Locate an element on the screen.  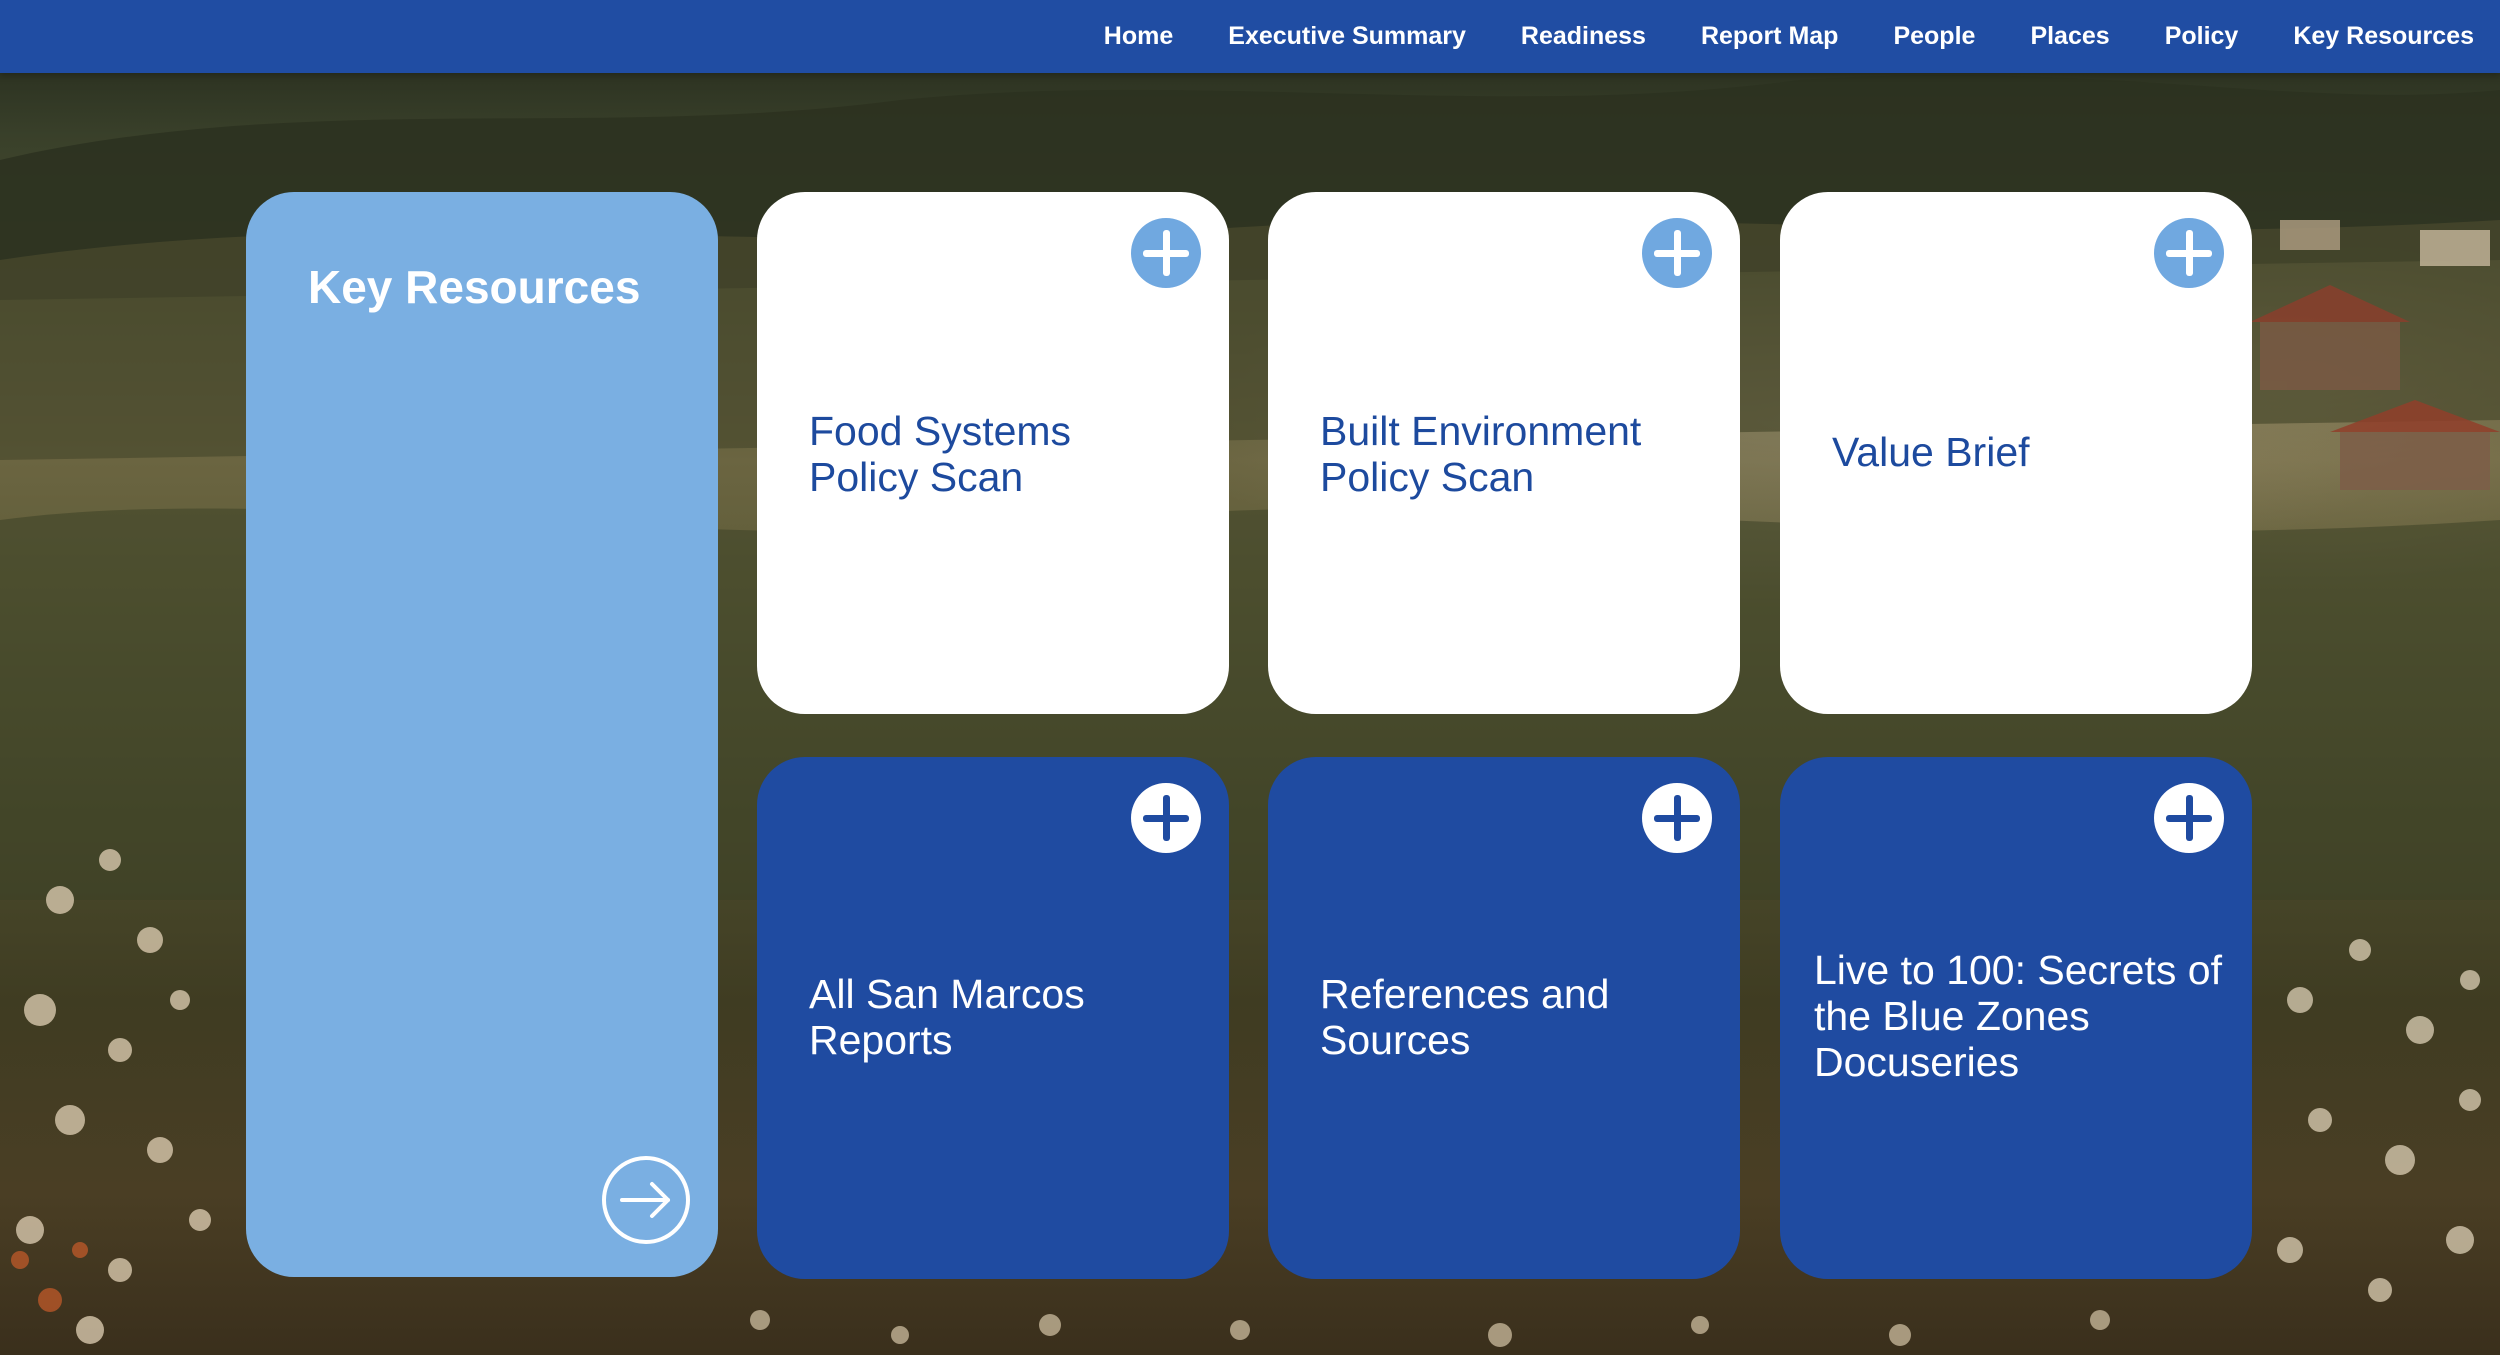
nav-executive-summary-link: Executive Summary is located at coordinates (1347, 36).